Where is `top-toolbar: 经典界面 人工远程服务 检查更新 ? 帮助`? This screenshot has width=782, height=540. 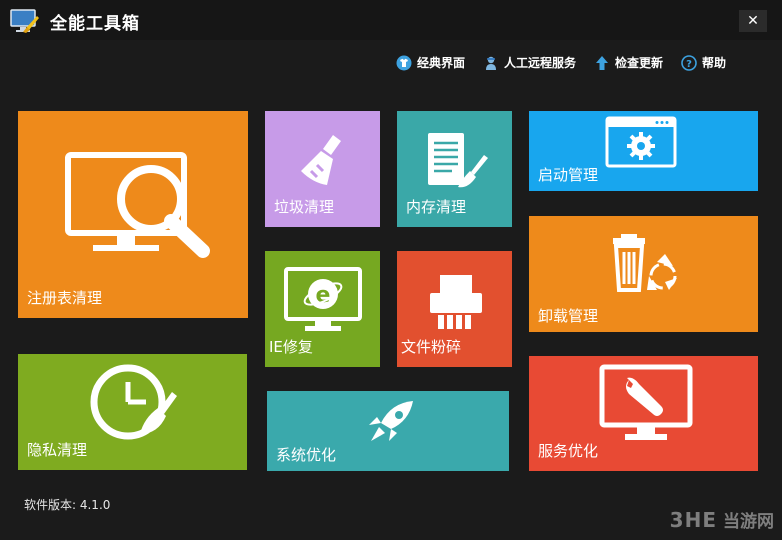
top-toolbar: 经典界面 人工远程服务 检查更新 ? 帮助 is located at coordinates (561, 62).